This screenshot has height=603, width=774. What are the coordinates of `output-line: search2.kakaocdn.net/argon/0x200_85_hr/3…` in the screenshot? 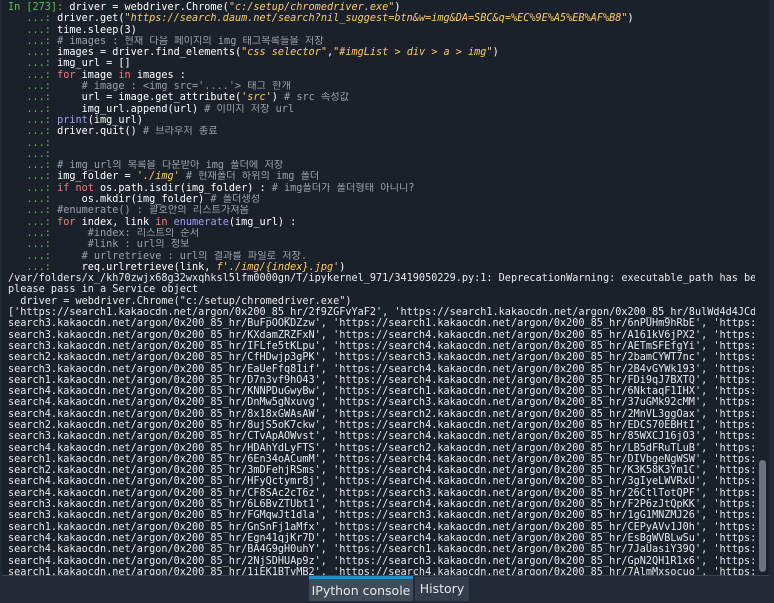 It's located at (381, 471).